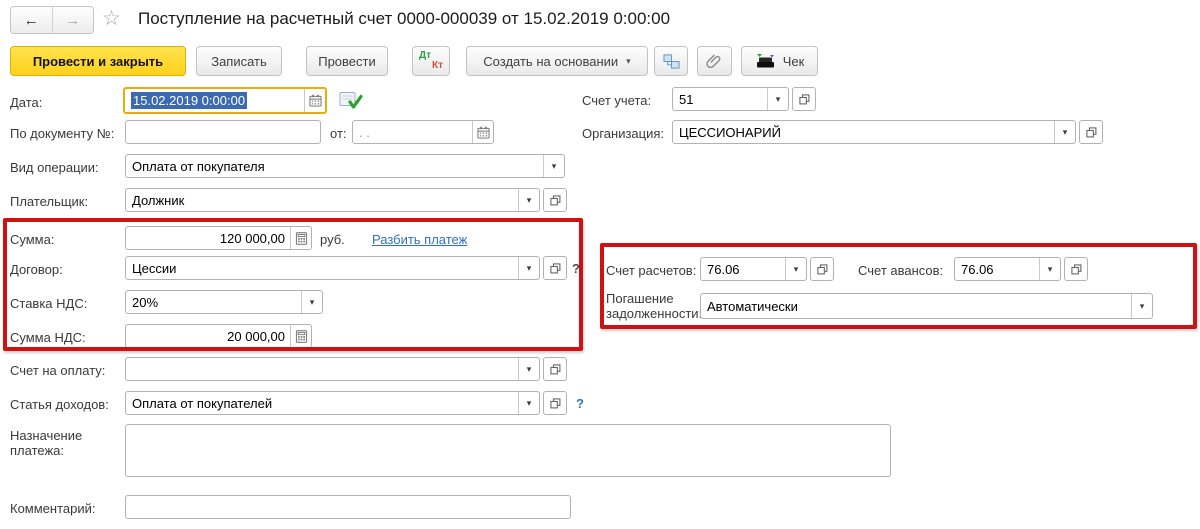 This screenshot has height=529, width=1200. I want to click on date-field: 15.02.2019 0:00:00, so click(225, 100).